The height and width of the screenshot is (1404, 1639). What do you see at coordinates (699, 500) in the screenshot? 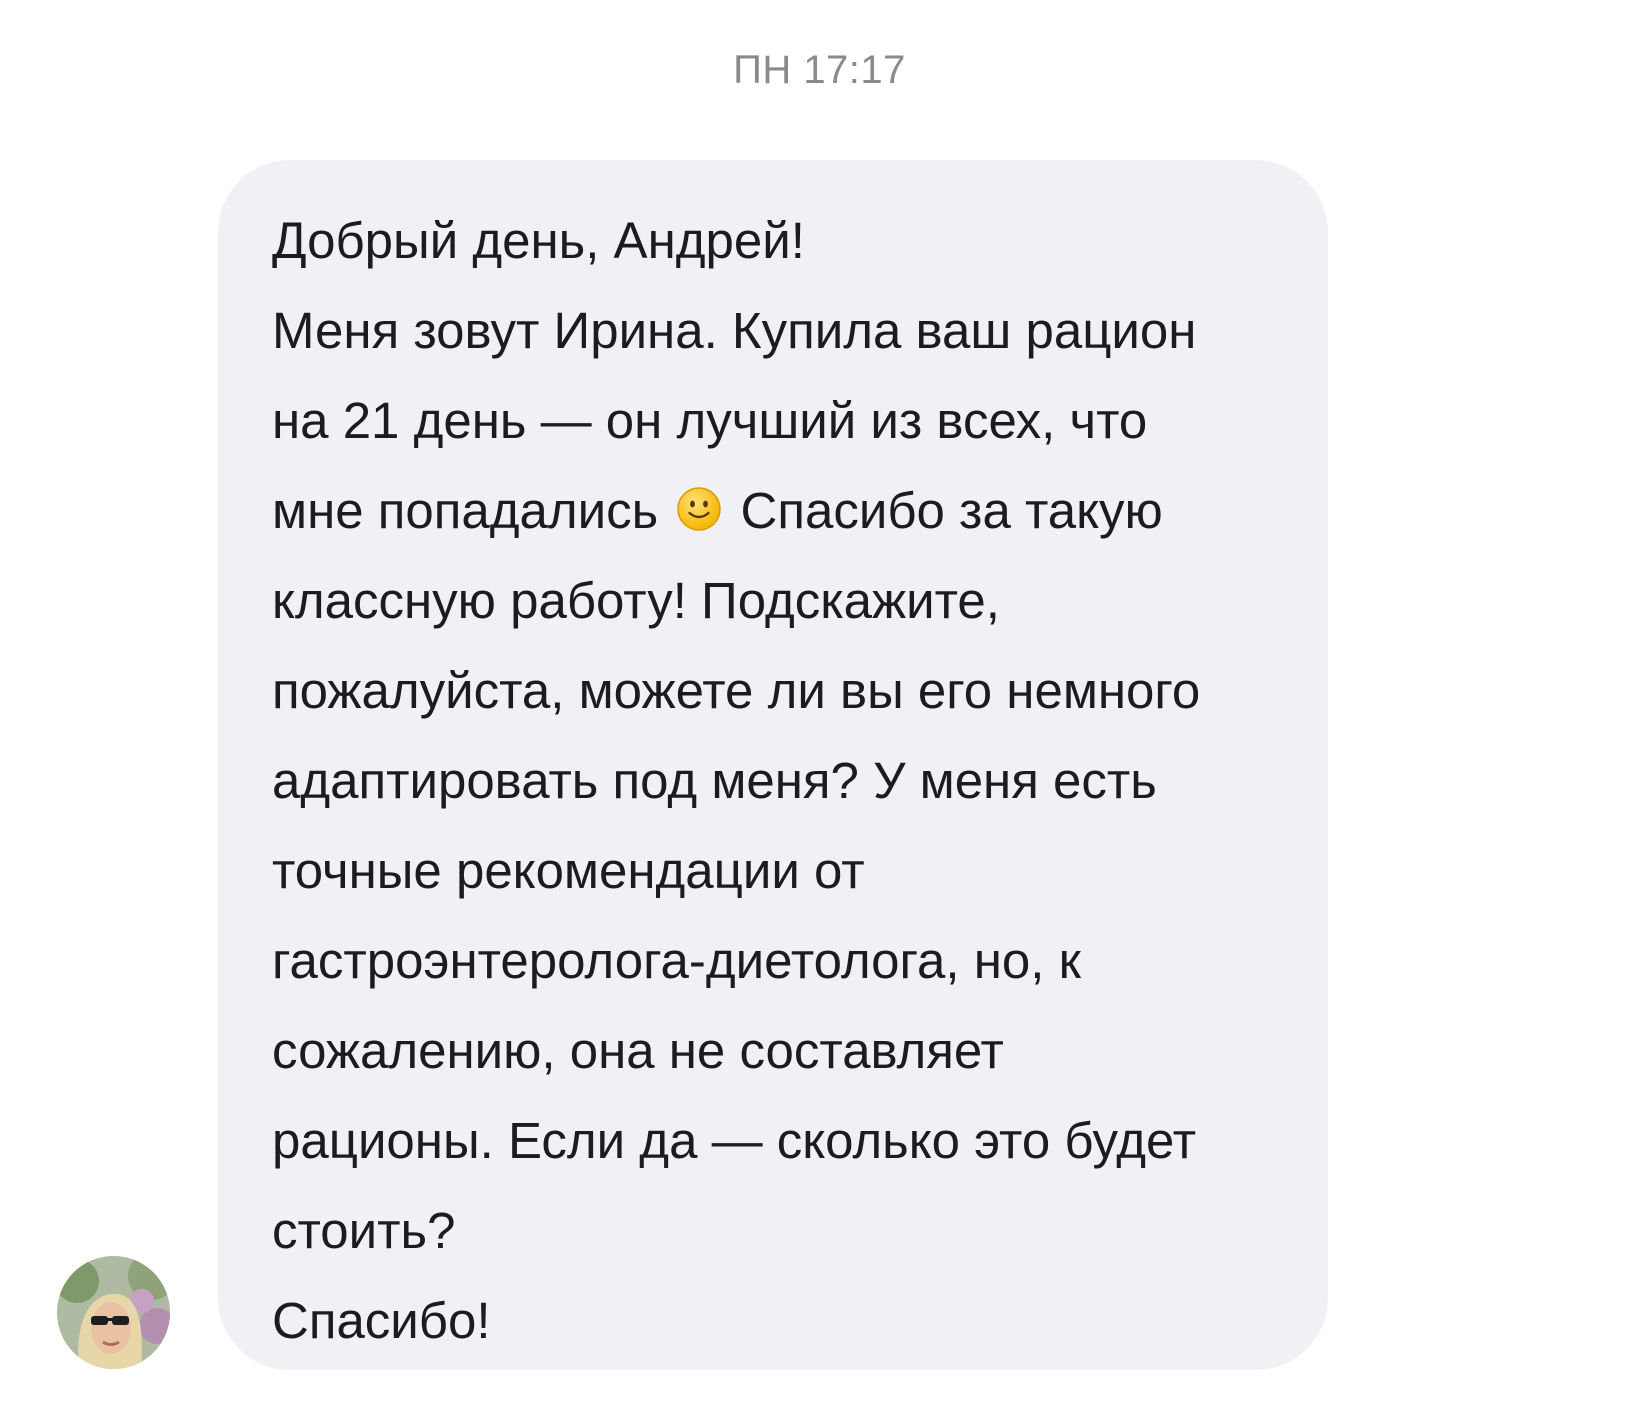
I see `slightly-smiling-face-icon` at bounding box center [699, 500].